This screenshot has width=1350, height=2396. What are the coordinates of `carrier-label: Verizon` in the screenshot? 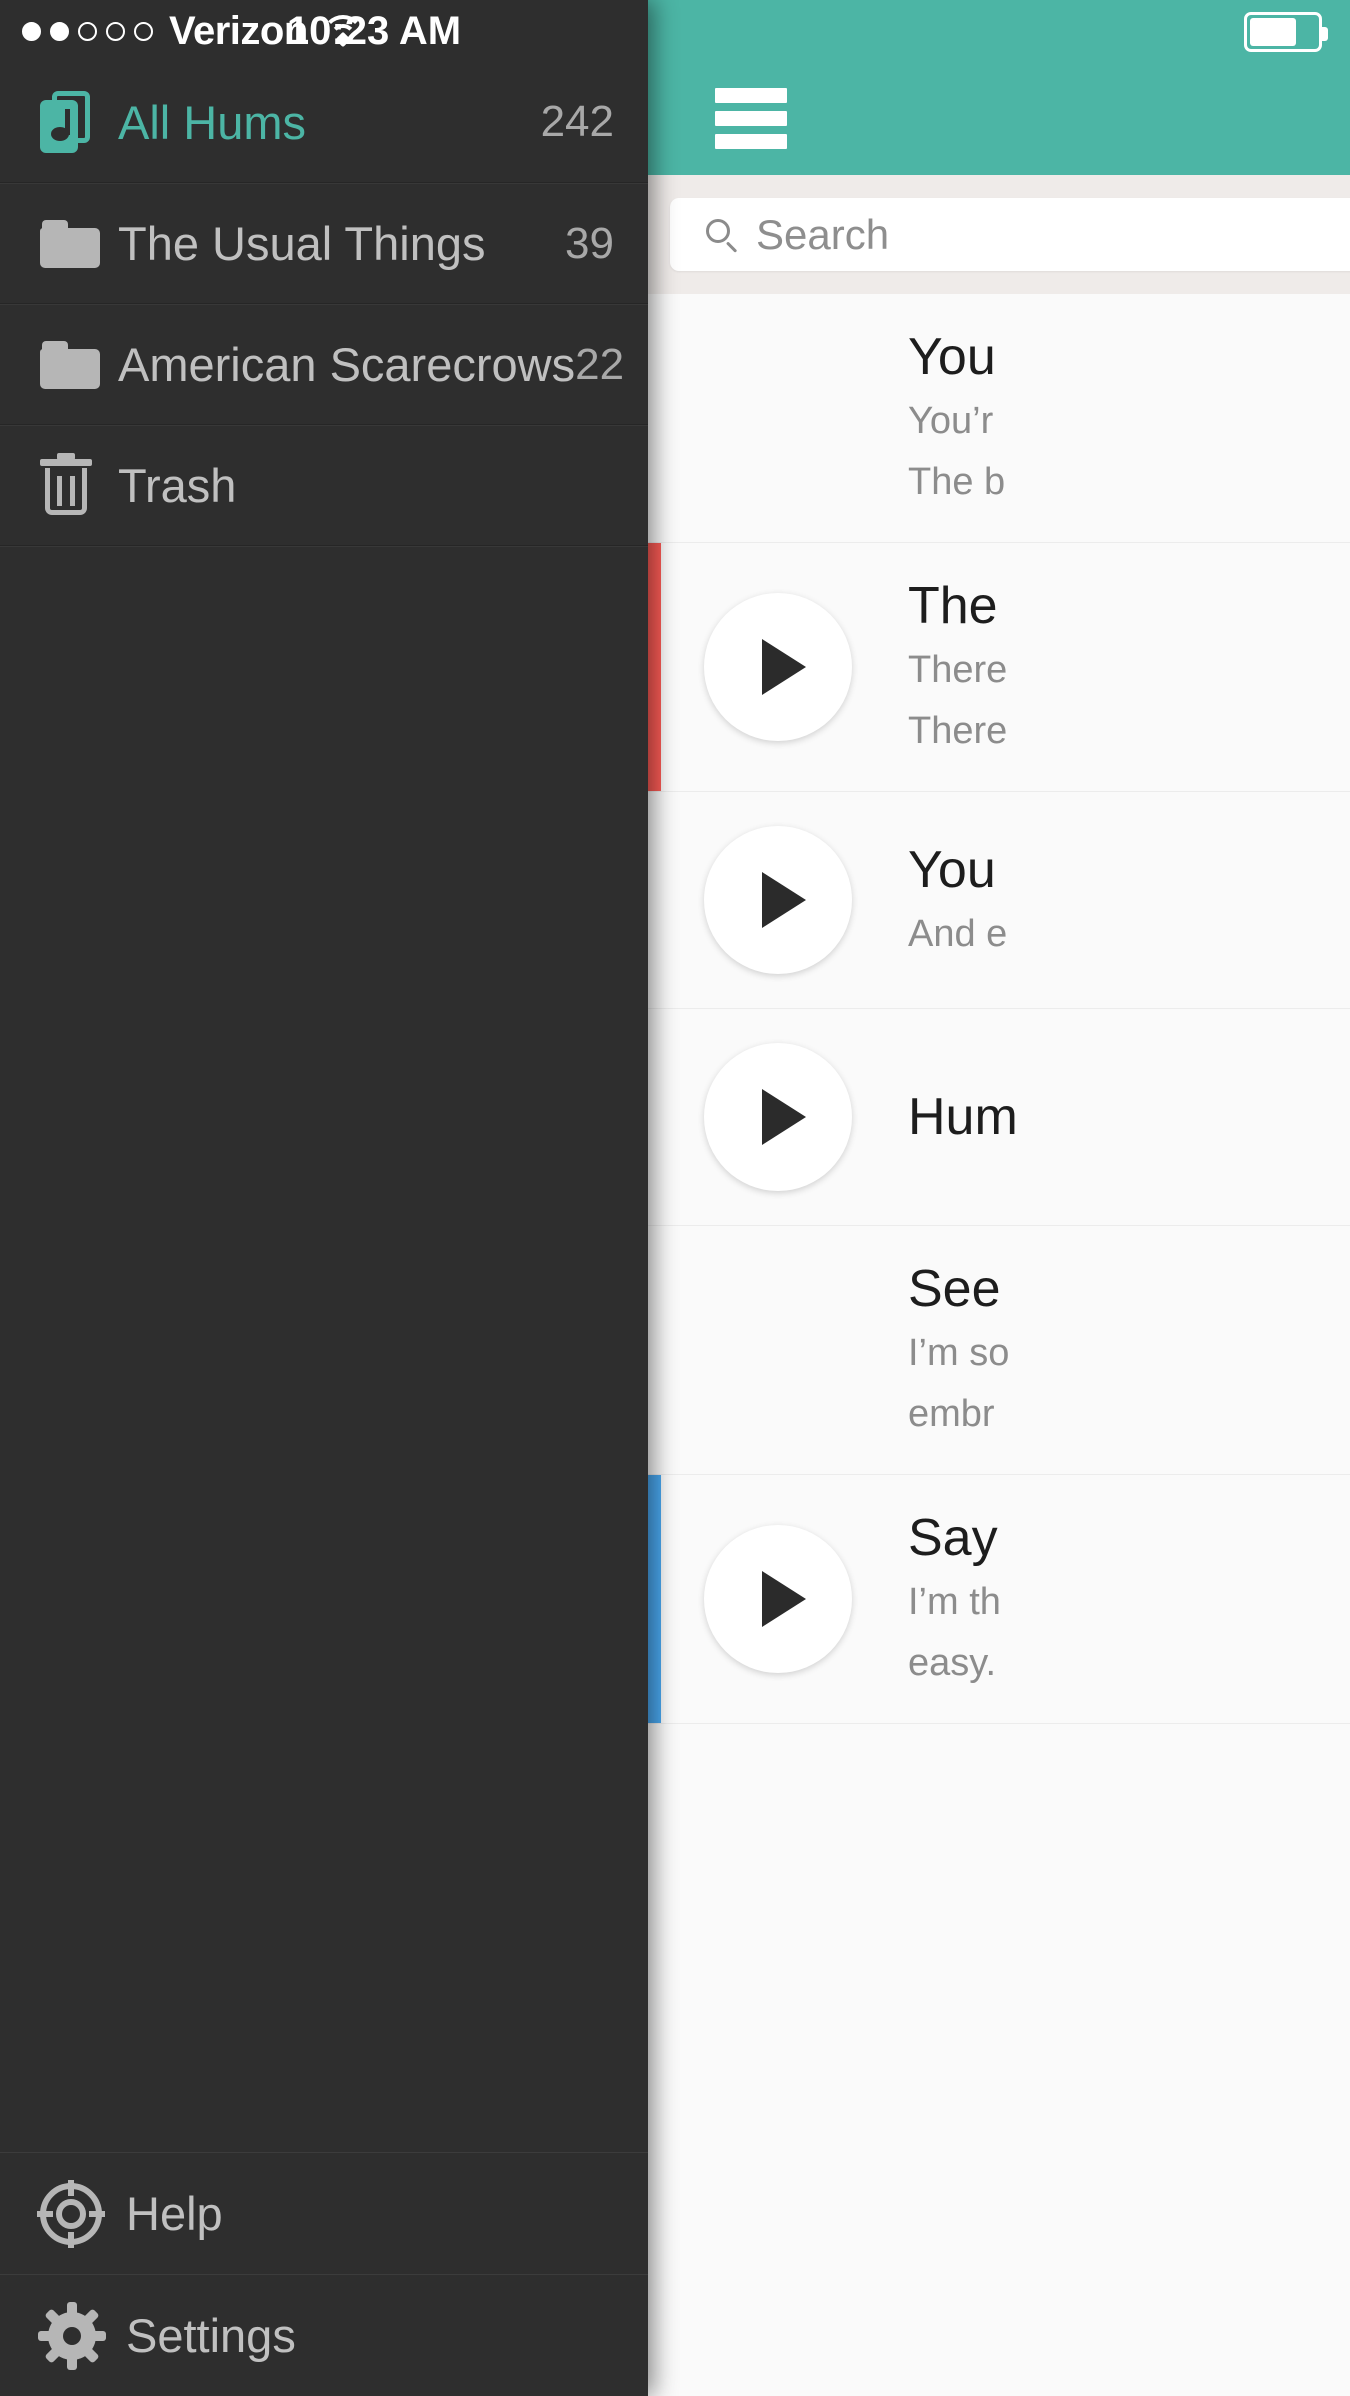 It's located at (238, 30).